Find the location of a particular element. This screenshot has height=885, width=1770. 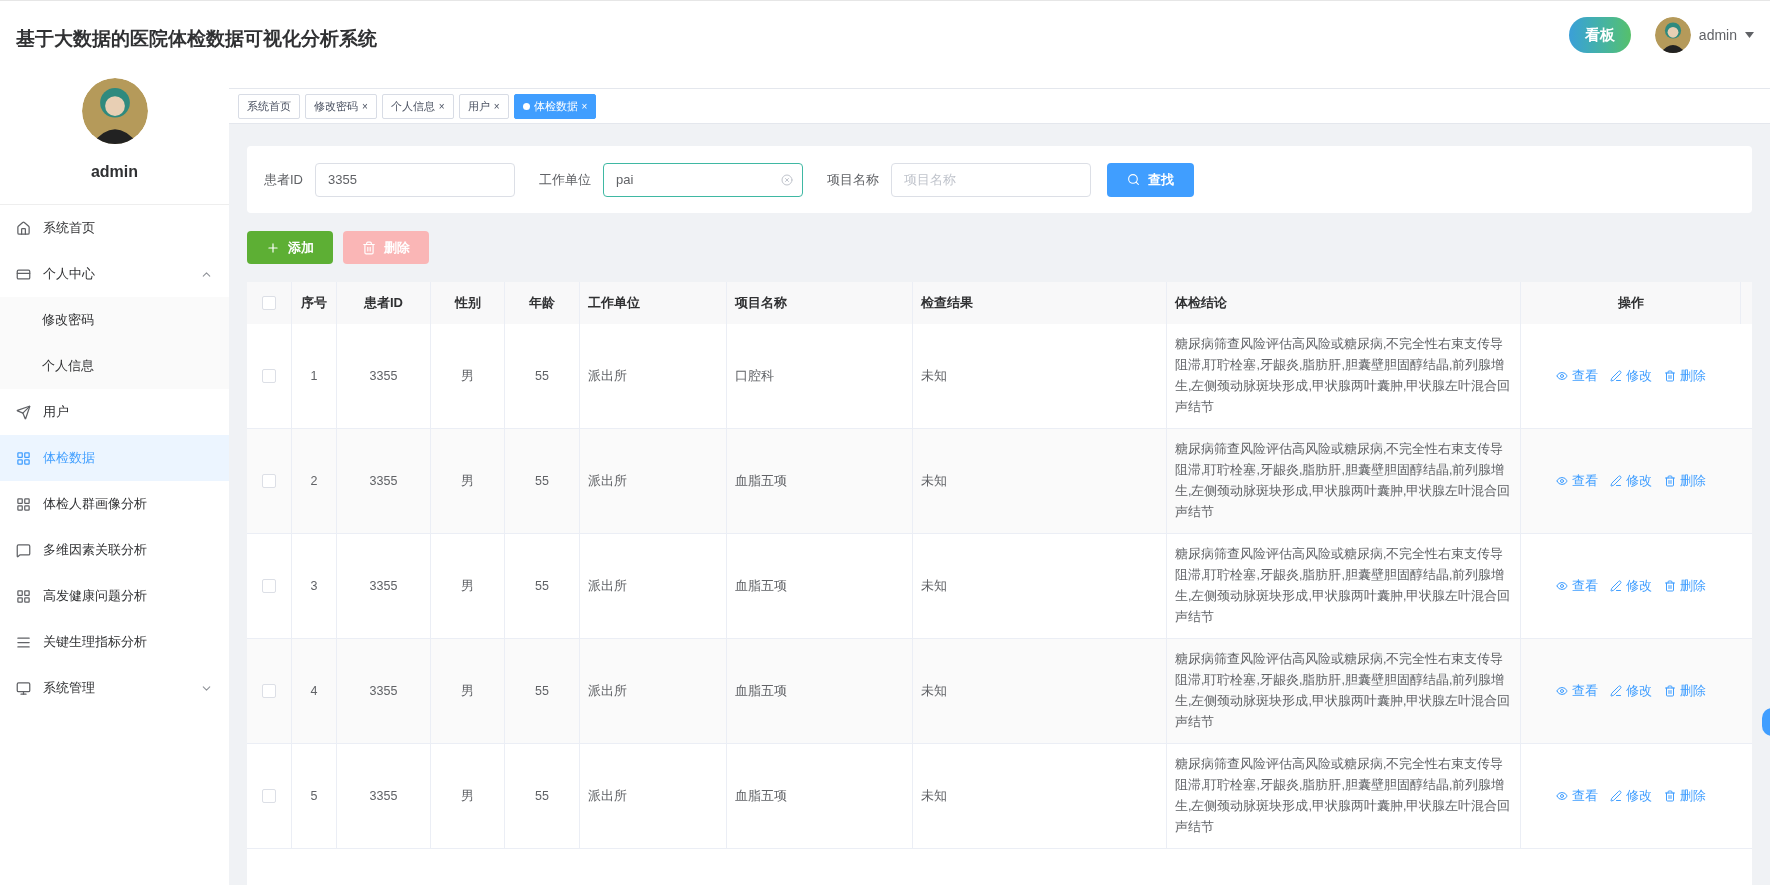

tab: 体检数据 × is located at coordinates (555, 106).